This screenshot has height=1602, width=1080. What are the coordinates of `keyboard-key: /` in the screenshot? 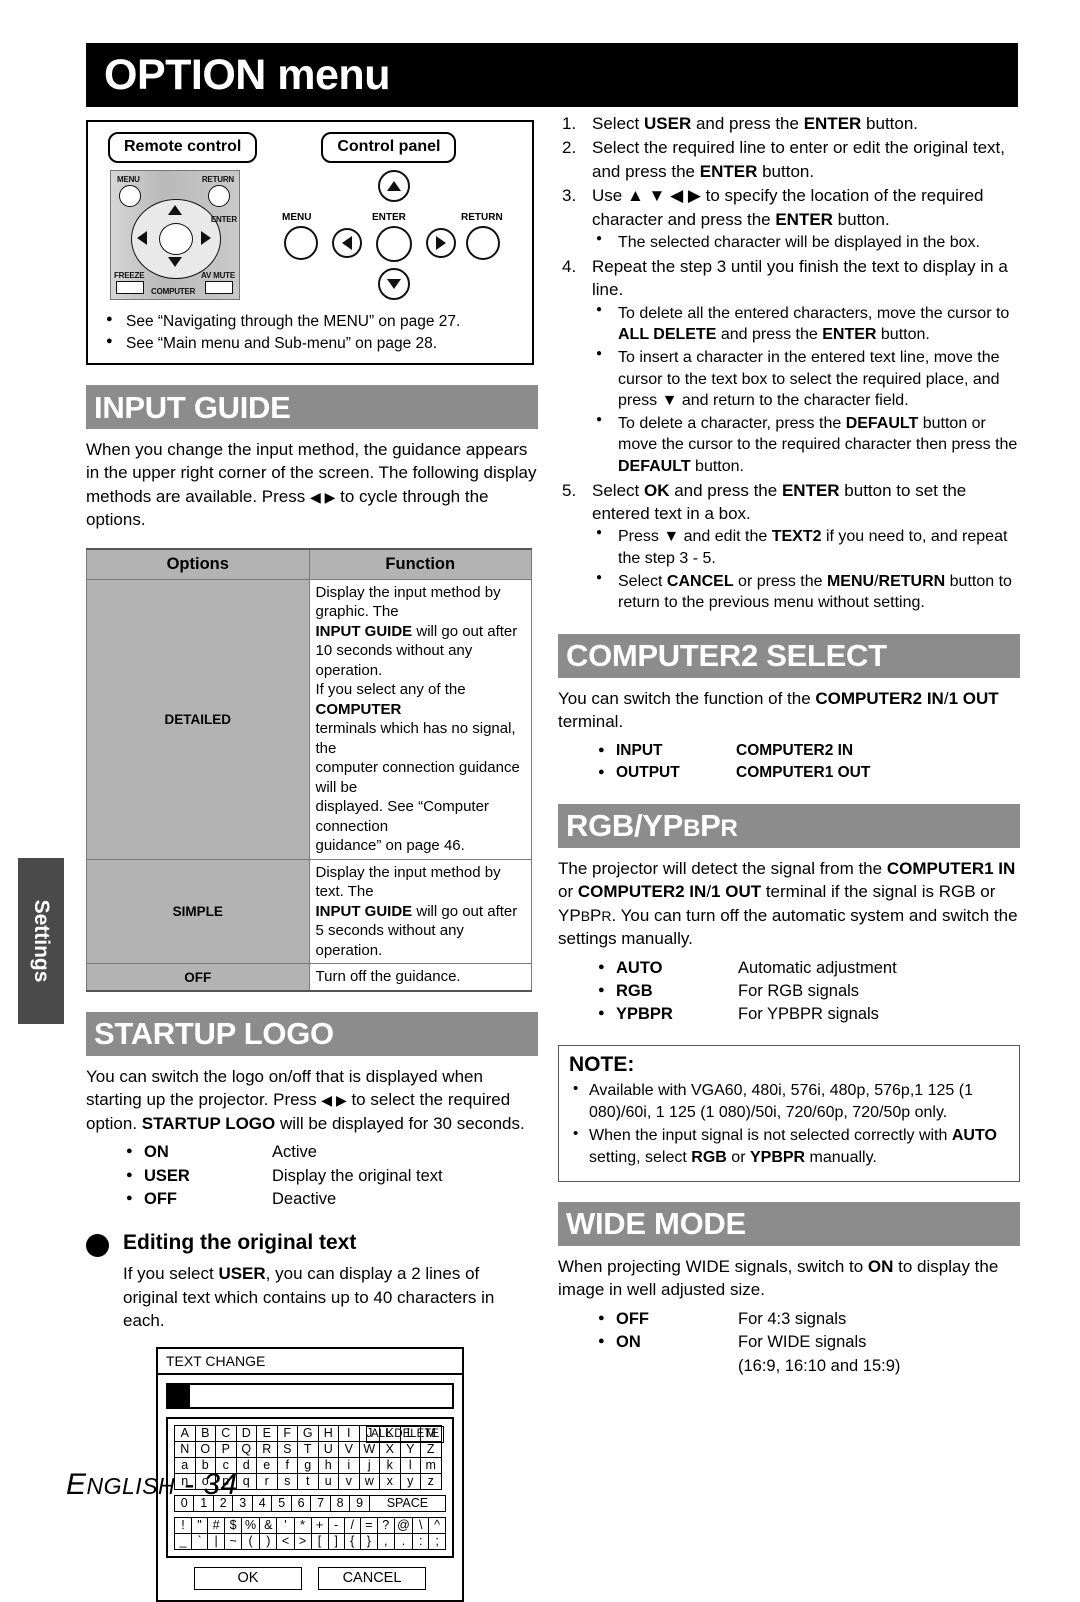 It's located at (352, 1525).